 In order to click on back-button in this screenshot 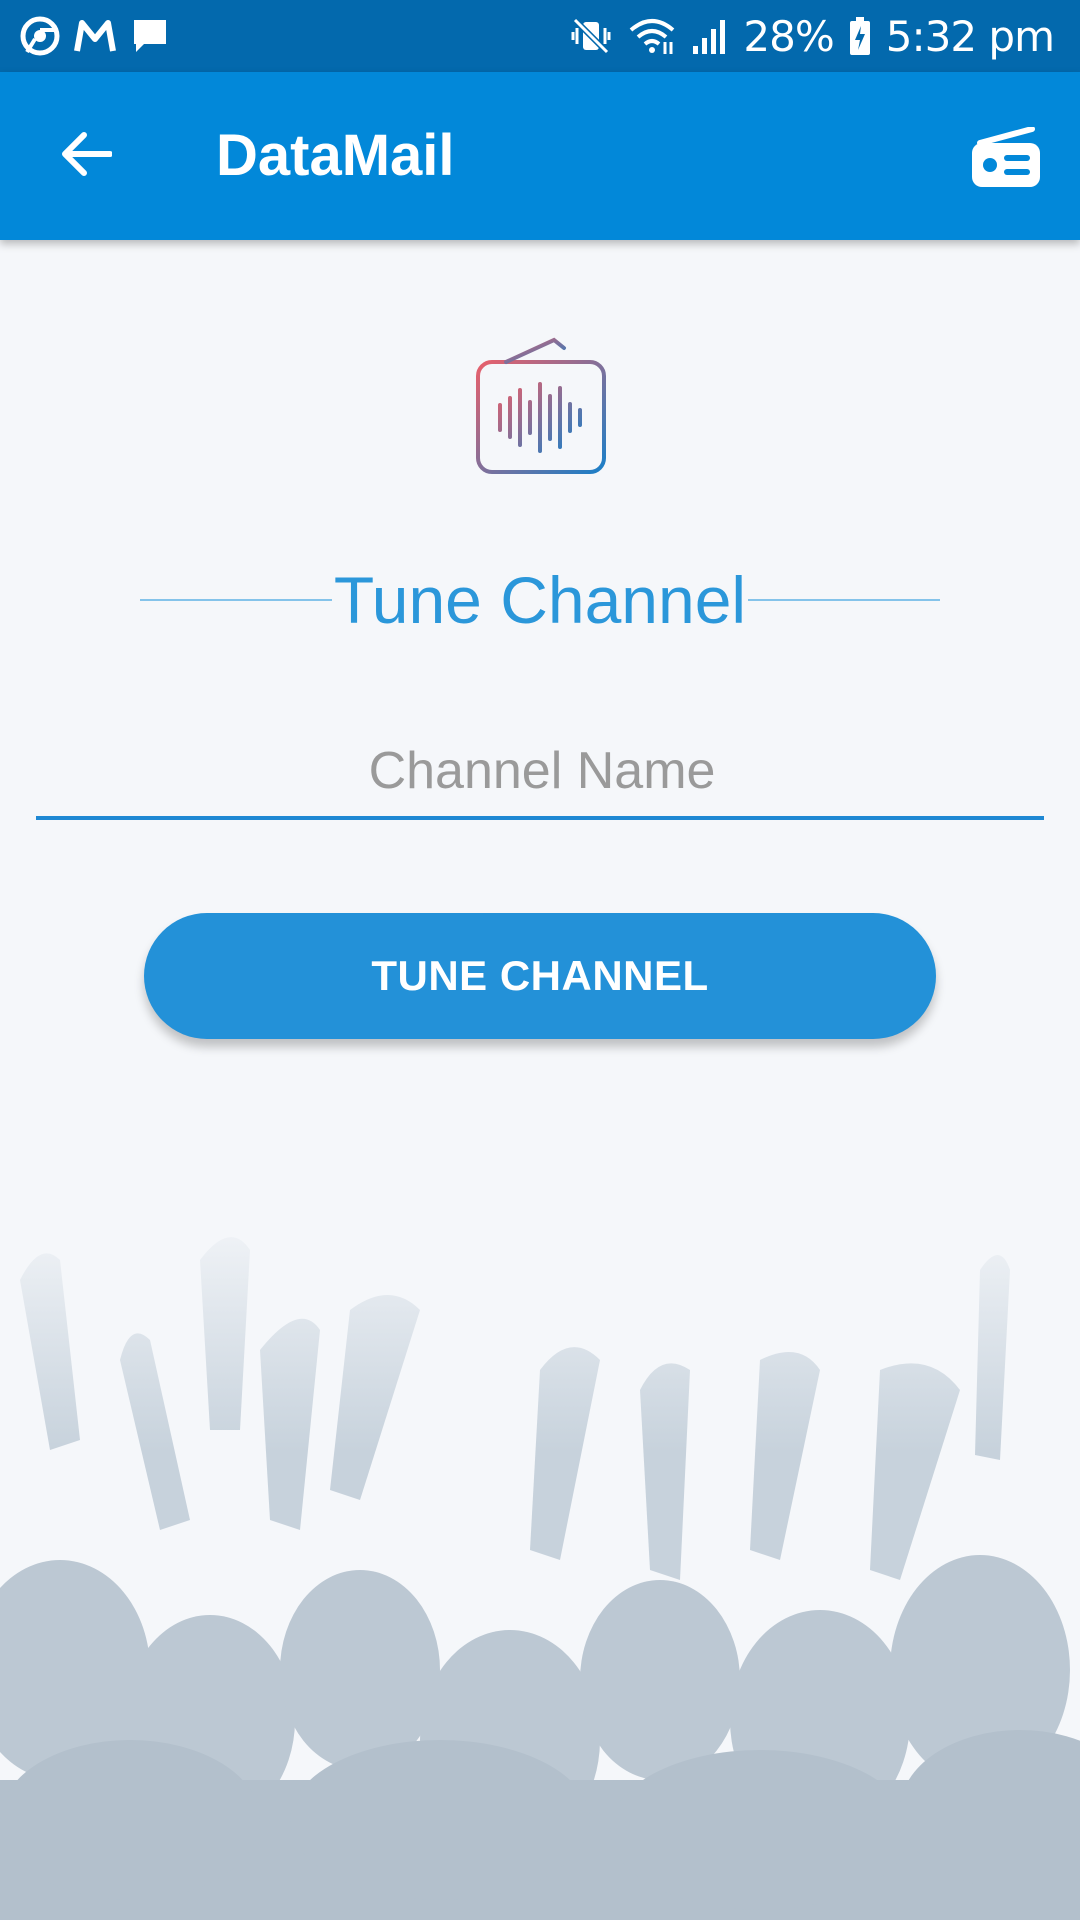, I will do `click(86, 156)`.